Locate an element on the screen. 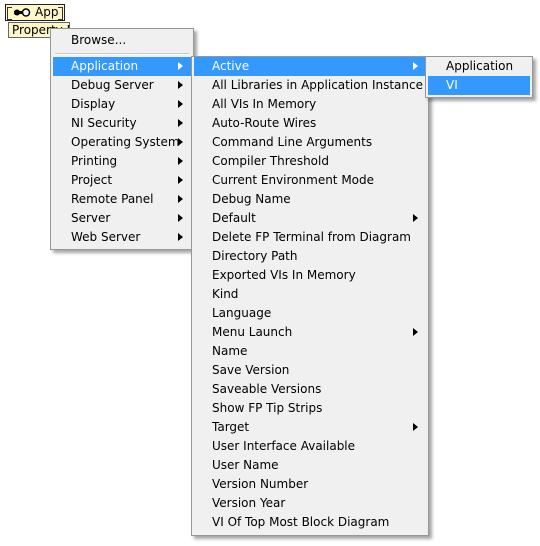 The image size is (540, 546). menu-item-label: Name is located at coordinates (230, 351).